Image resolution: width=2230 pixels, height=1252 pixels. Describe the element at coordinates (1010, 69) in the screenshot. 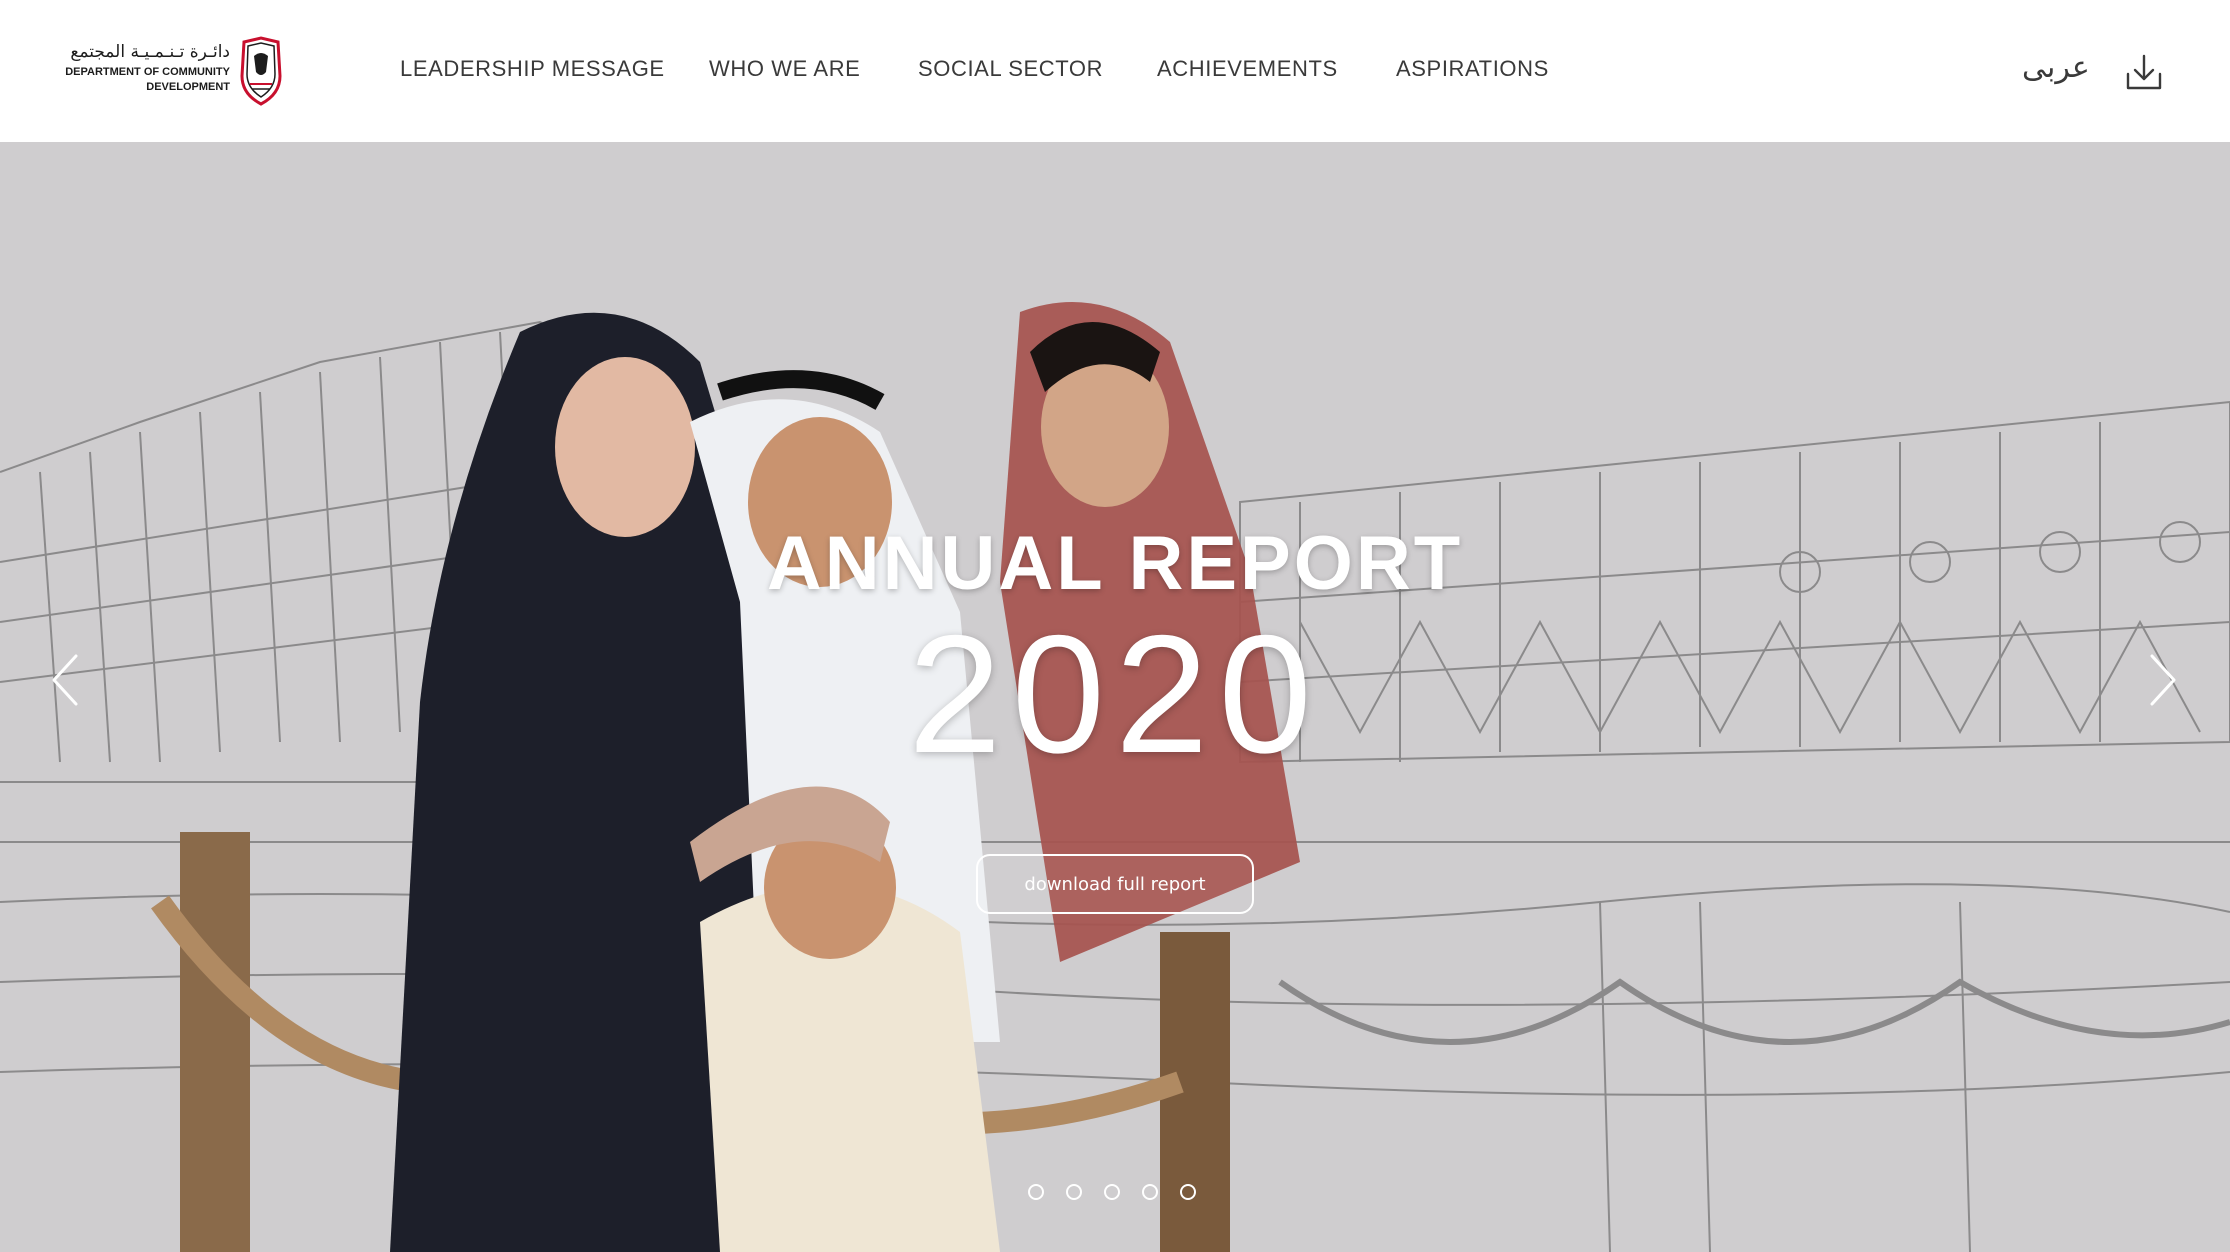

I see `nav-social-sector: SOCIAL SECTOR` at that location.